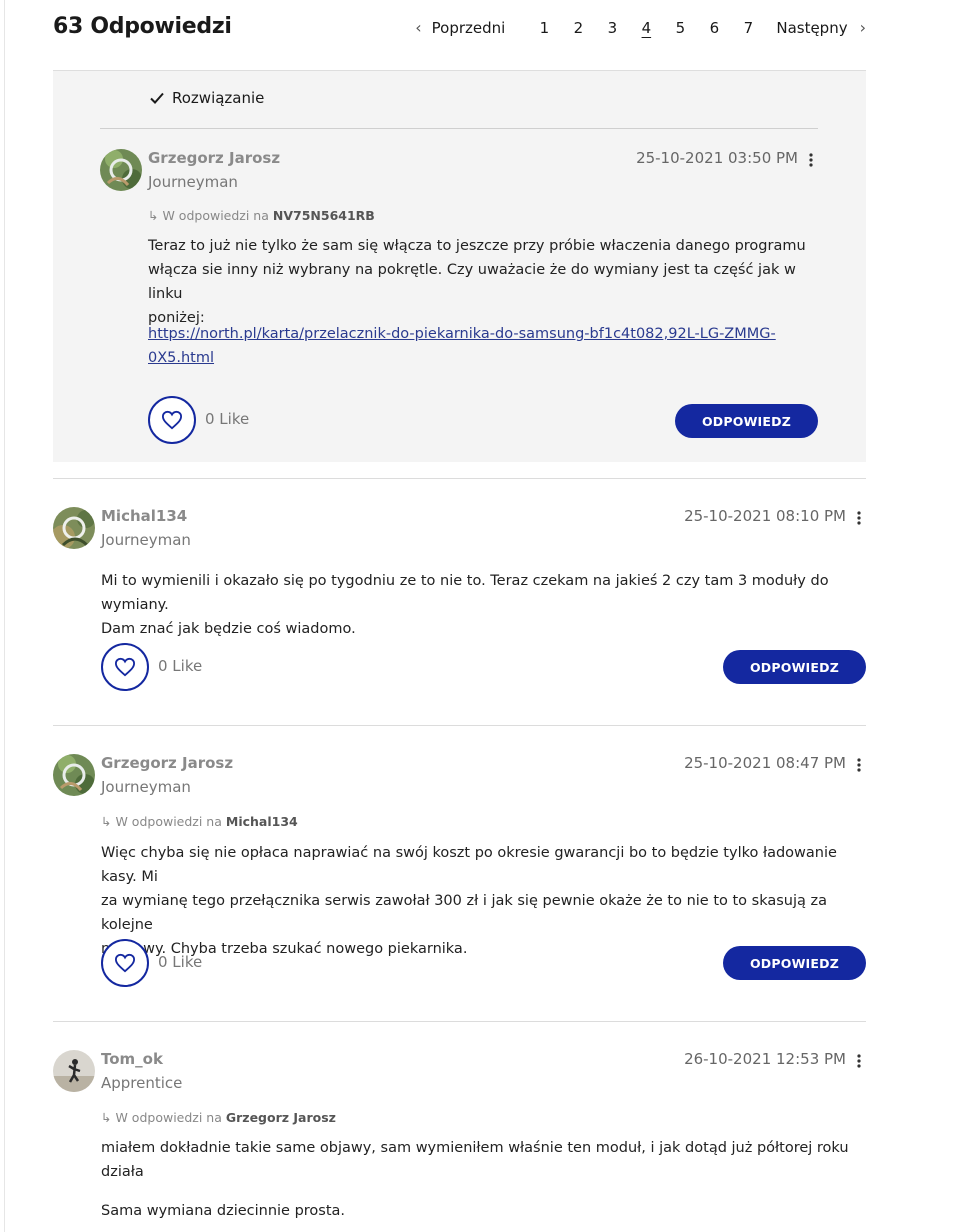 The width and height of the screenshot is (967, 1232). What do you see at coordinates (544, 28) in the screenshot?
I see `pagination-page-1: 1` at bounding box center [544, 28].